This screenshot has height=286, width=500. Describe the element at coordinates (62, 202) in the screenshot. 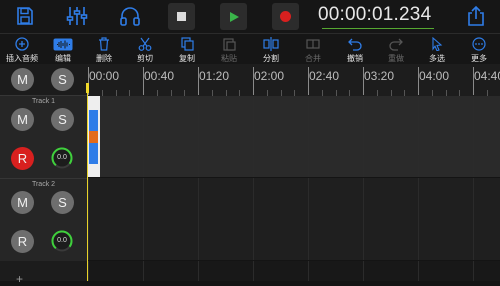

I see `track-2-solo-button: S` at that location.